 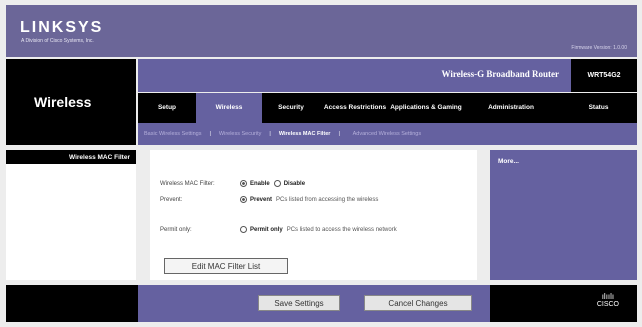 I want to click on edit-mac-filter-list-button: Edit MAC Filter List, so click(x=226, y=266).